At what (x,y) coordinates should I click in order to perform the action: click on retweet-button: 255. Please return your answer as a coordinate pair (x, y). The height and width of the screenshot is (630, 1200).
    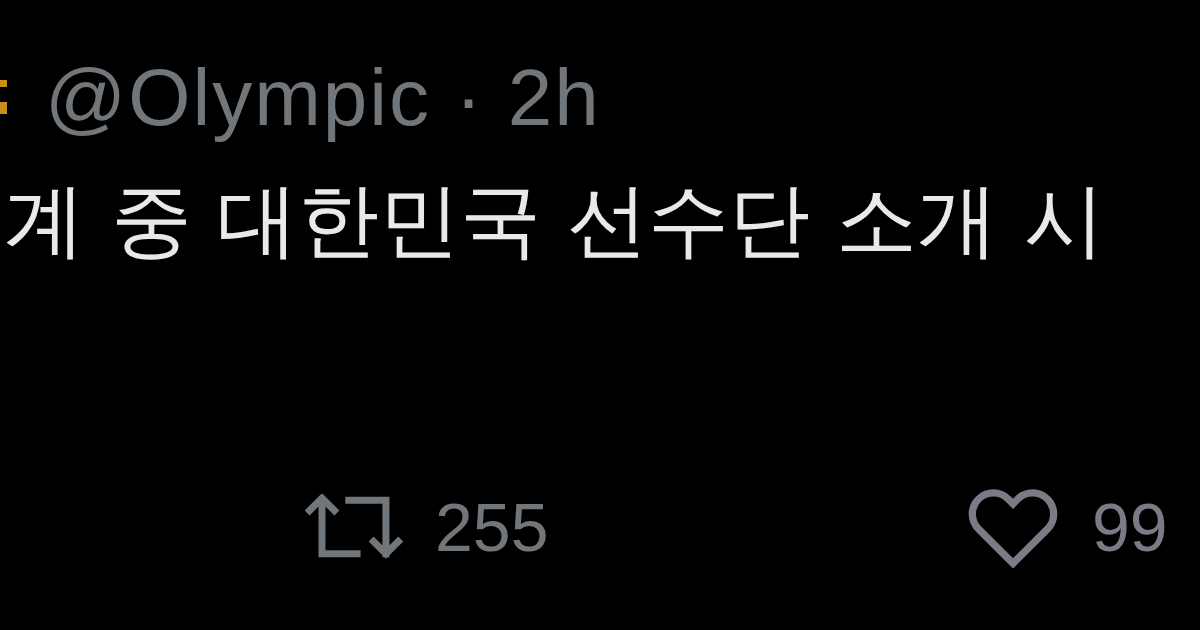
    Looking at the image, I should click on (426, 527).